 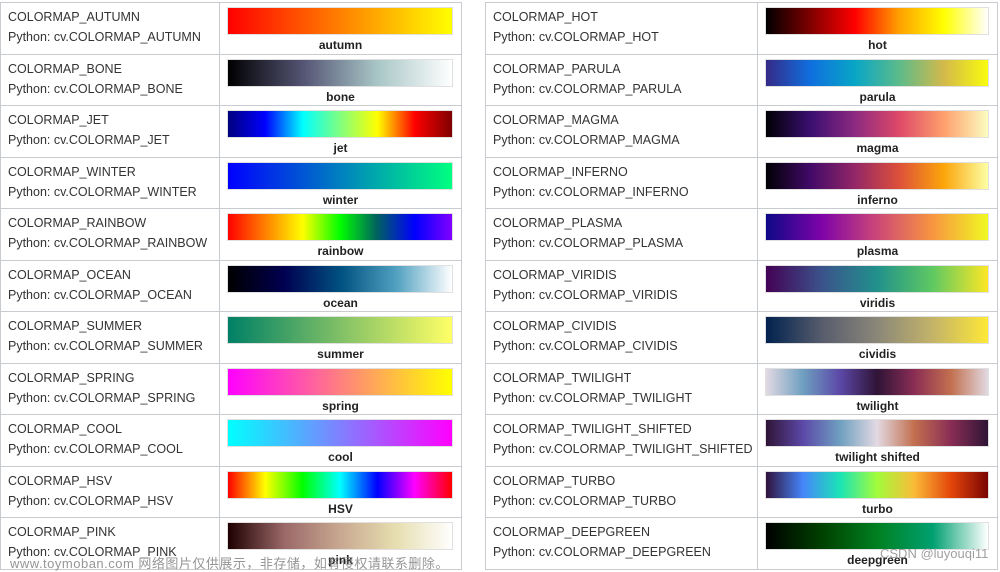 I want to click on colormap-python-name: Python: cv.COLORMAP_COOL, so click(x=95, y=449).